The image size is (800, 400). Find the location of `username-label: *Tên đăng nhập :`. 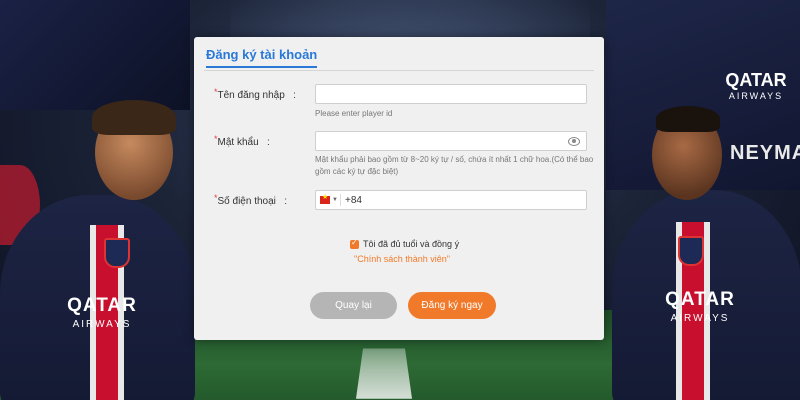

username-label: *Tên đăng nhập : is located at coordinates (255, 94).